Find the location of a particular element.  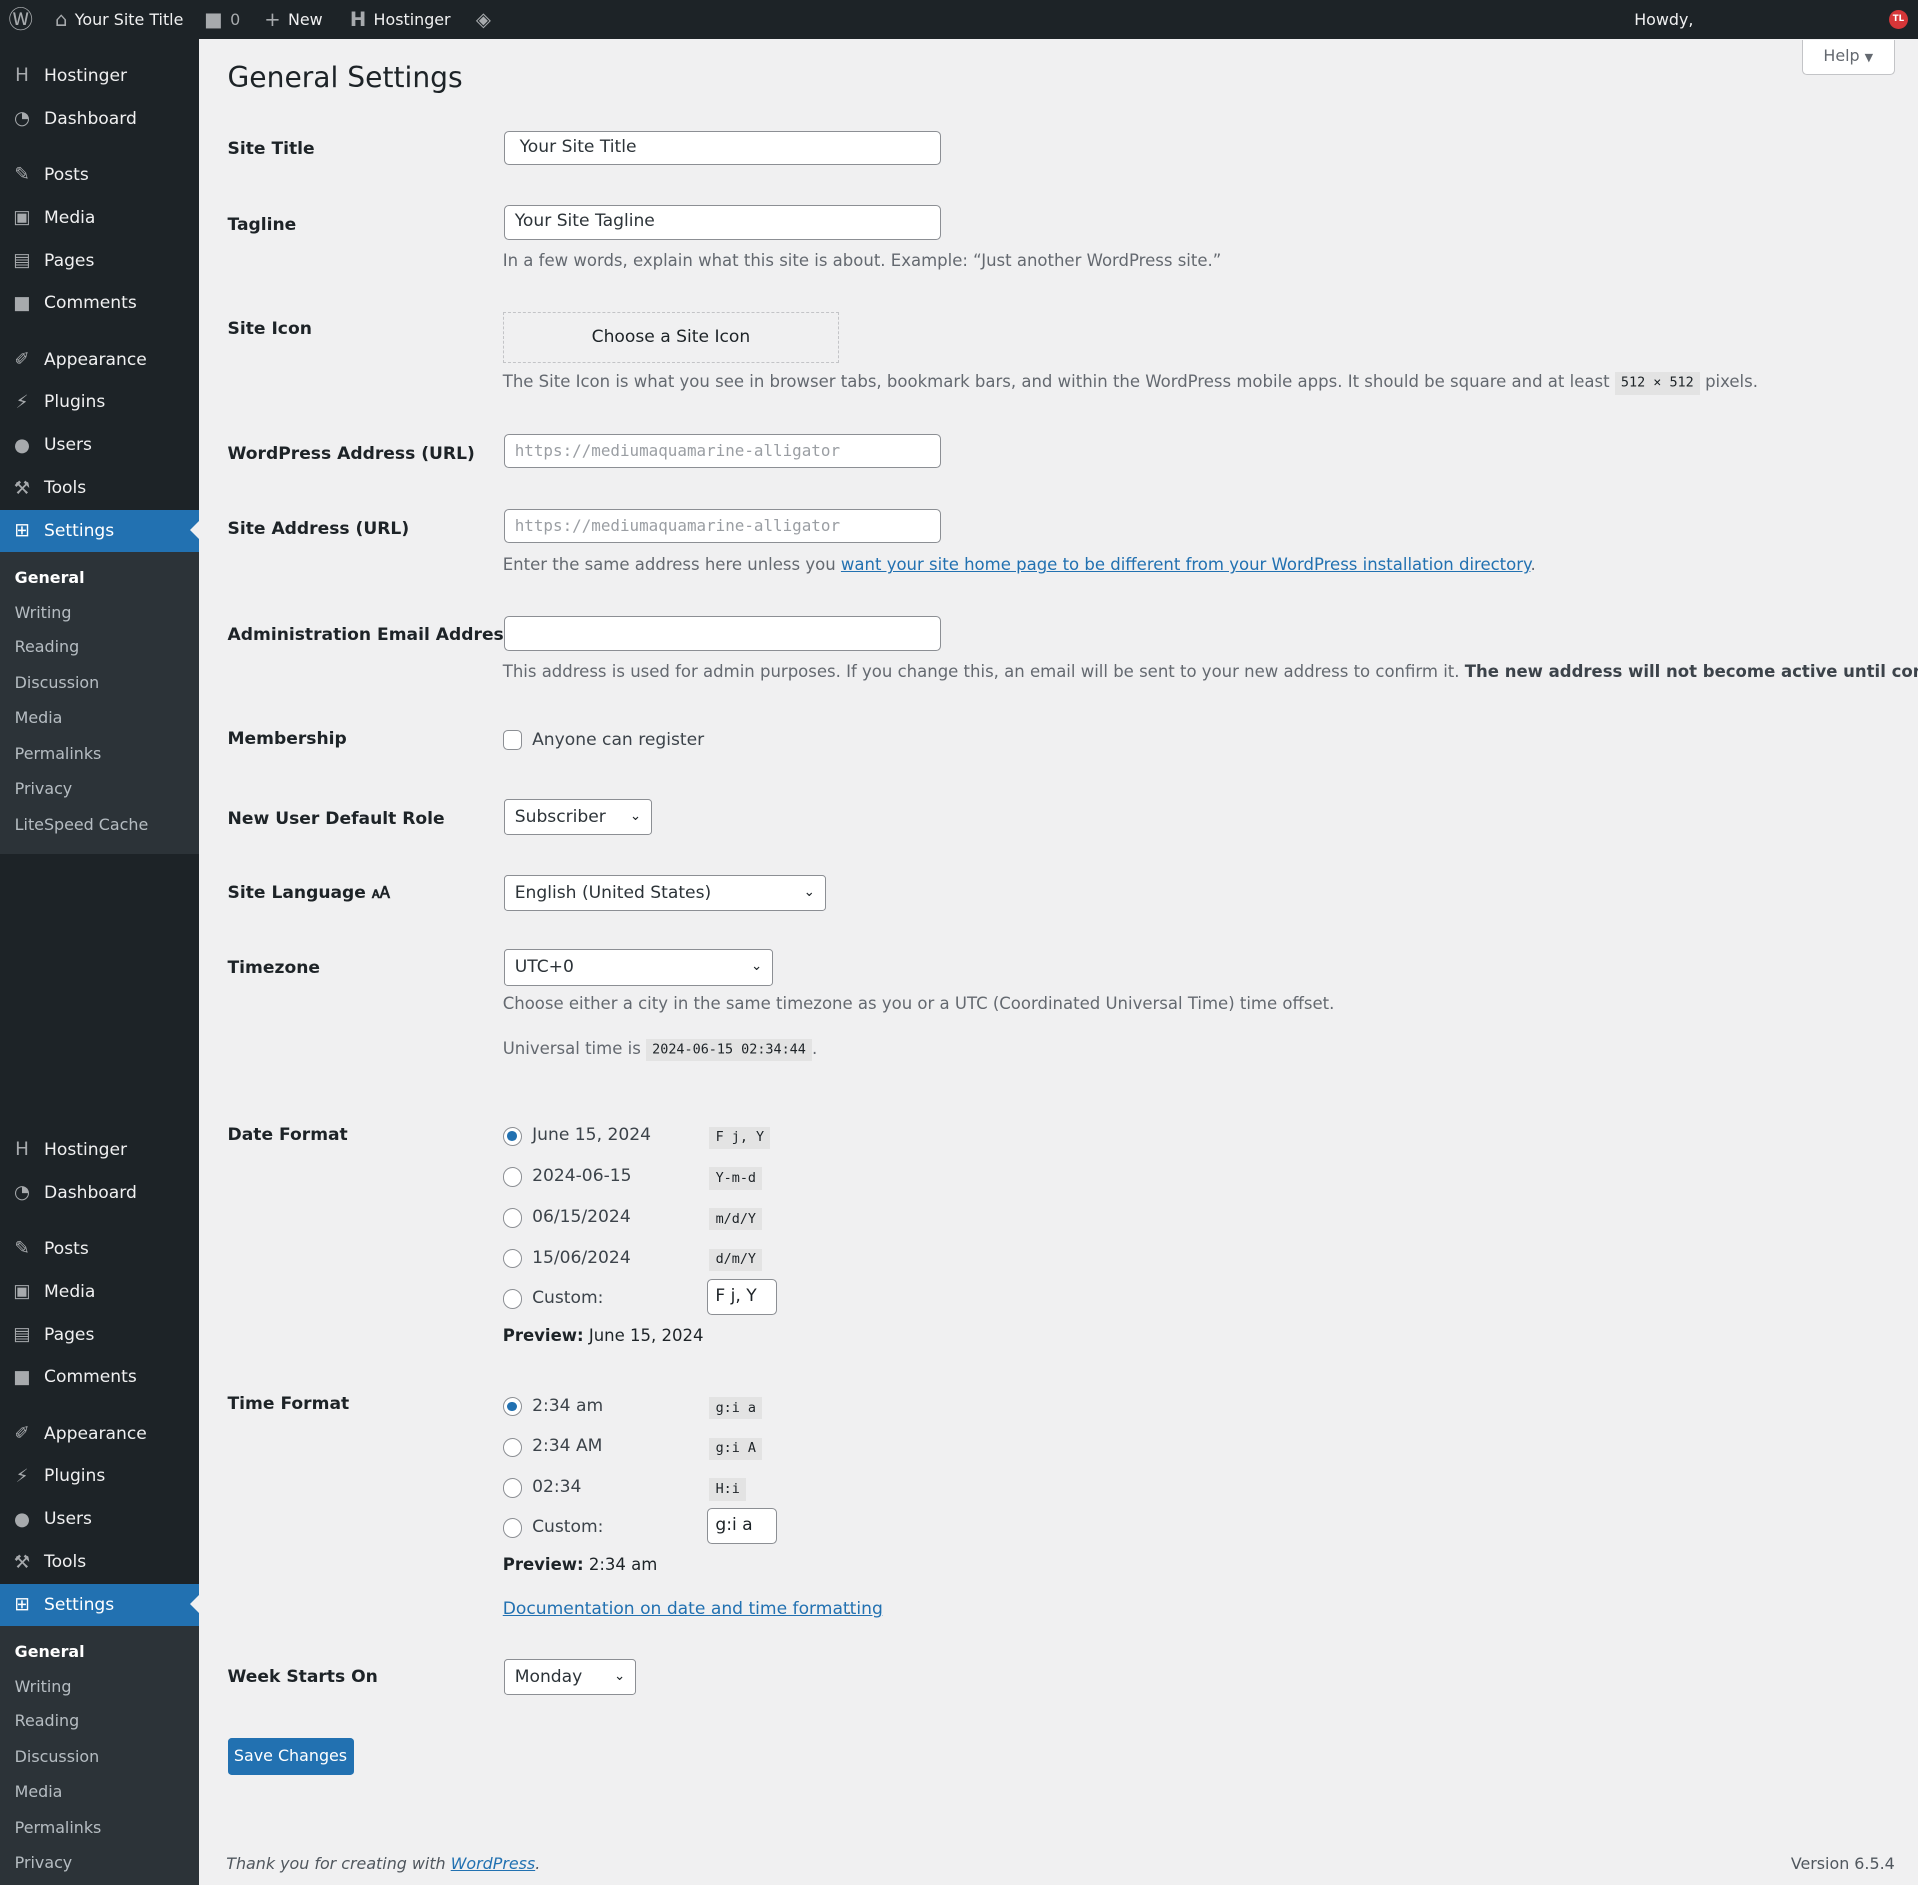

date_format-option-label: 06/15/2024 is located at coordinates (581, 1217).